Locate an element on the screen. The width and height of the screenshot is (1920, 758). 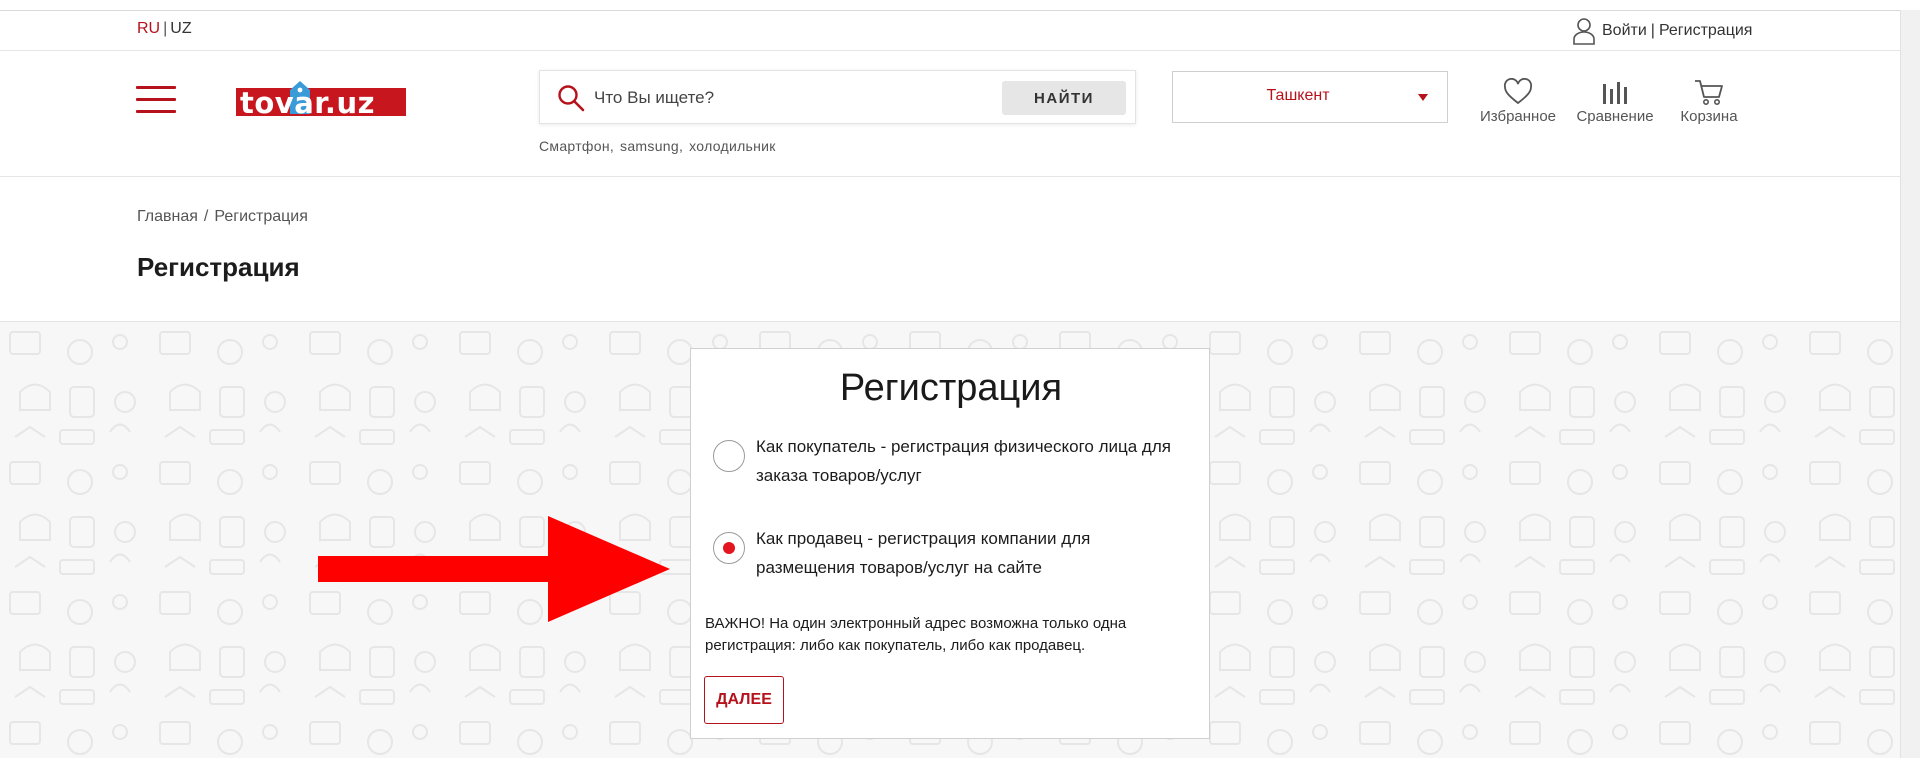
card-title: Регистрация is located at coordinates (951, 388).